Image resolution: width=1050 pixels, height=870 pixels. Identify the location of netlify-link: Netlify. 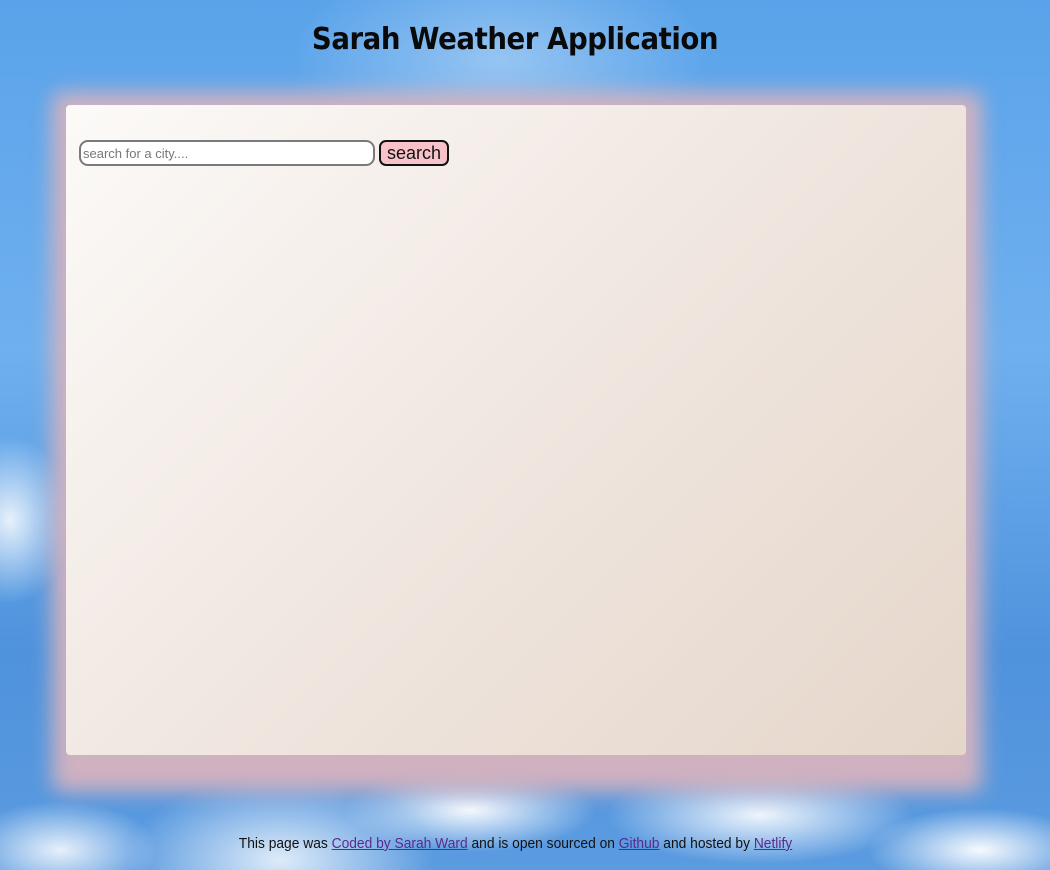
(773, 843).